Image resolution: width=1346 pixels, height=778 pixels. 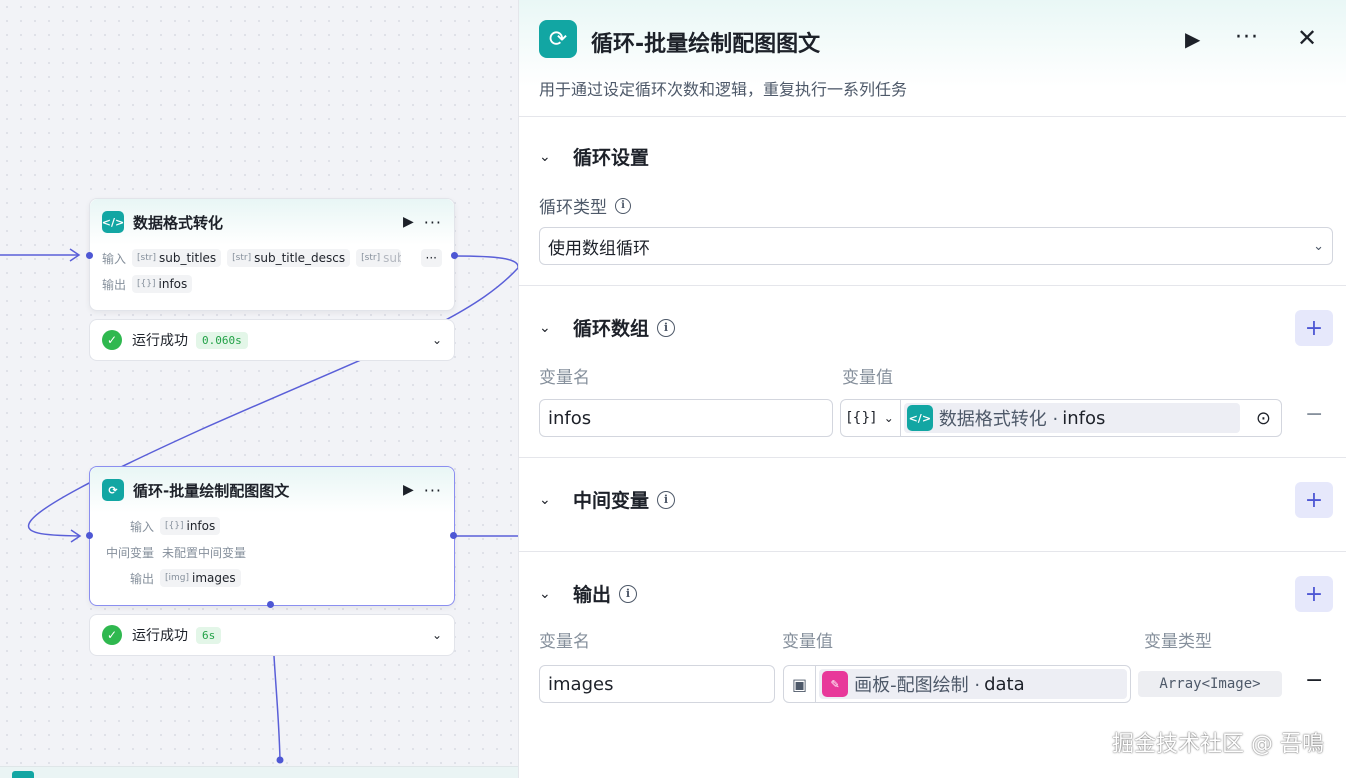 What do you see at coordinates (272, 552) in the screenshot?
I see `node-intermediate-row: 中间变量 未配置中间变量` at bounding box center [272, 552].